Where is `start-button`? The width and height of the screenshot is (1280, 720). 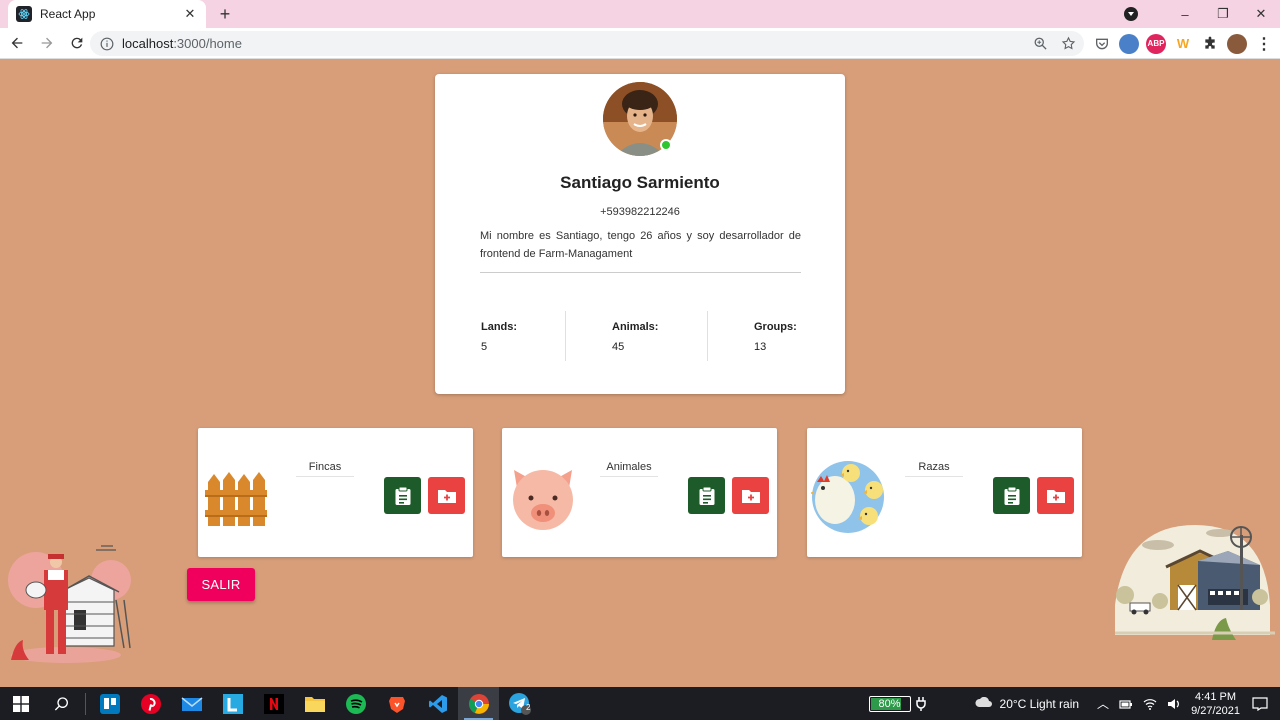
start-button is located at coordinates (20, 703).